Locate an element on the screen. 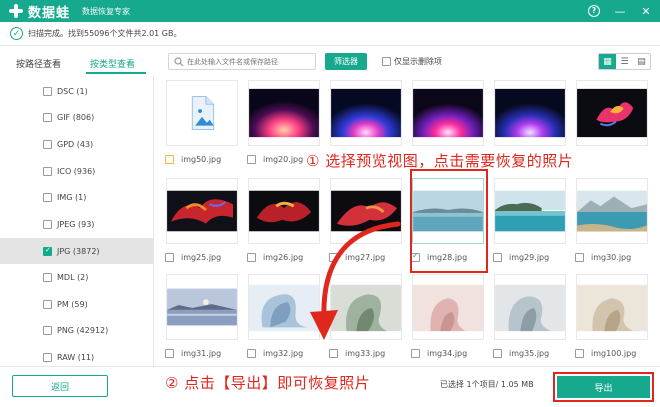  close-button: ✕ is located at coordinates (646, 11).